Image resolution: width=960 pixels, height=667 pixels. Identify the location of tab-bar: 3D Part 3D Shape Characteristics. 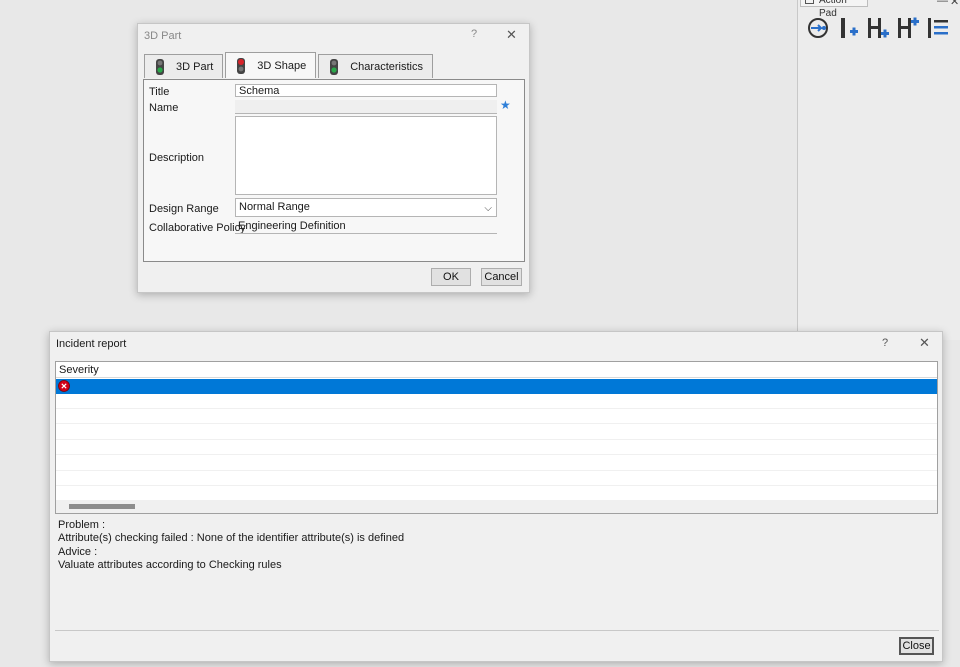
(289, 65).